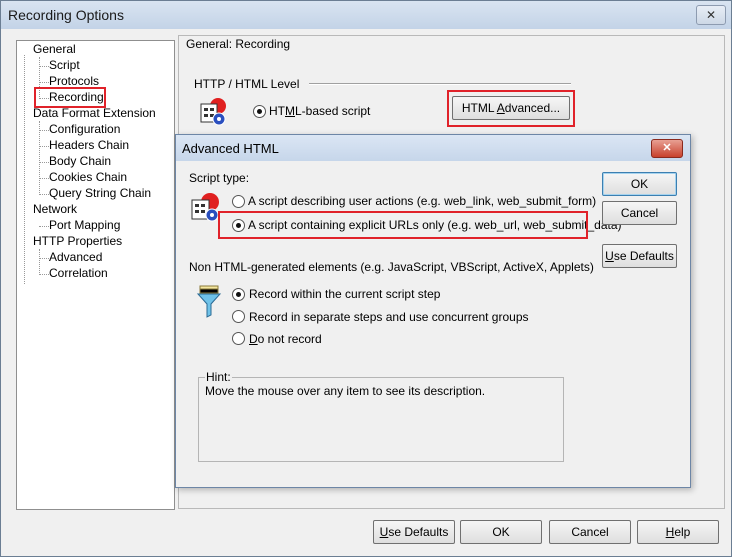 This screenshot has width=732, height=557. Describe the element at coordinates (238, 201) in the screenshot. I see `user-actions-radio` at that location.